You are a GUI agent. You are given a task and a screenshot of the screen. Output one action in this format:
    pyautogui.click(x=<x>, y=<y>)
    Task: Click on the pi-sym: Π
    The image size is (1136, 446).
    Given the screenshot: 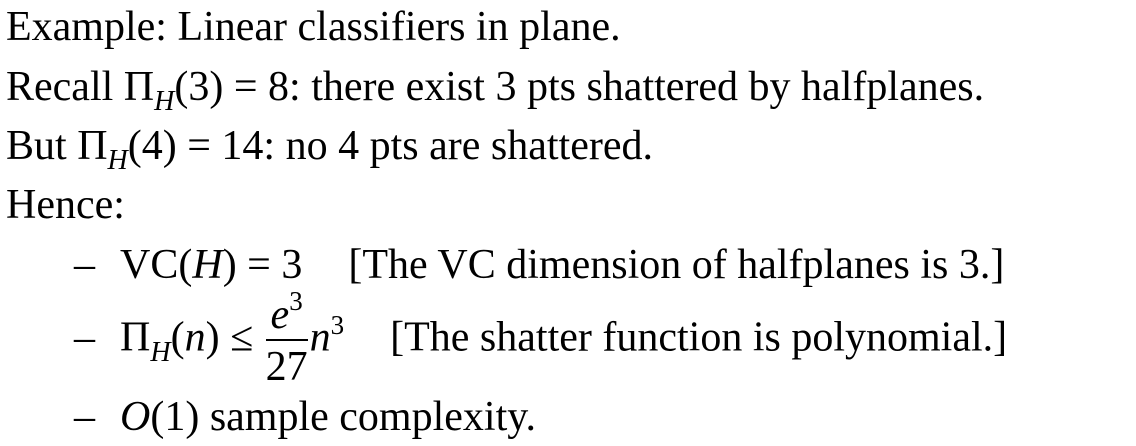 What is the action you would take?
    pyautogui.click(x=135, y=337)
    